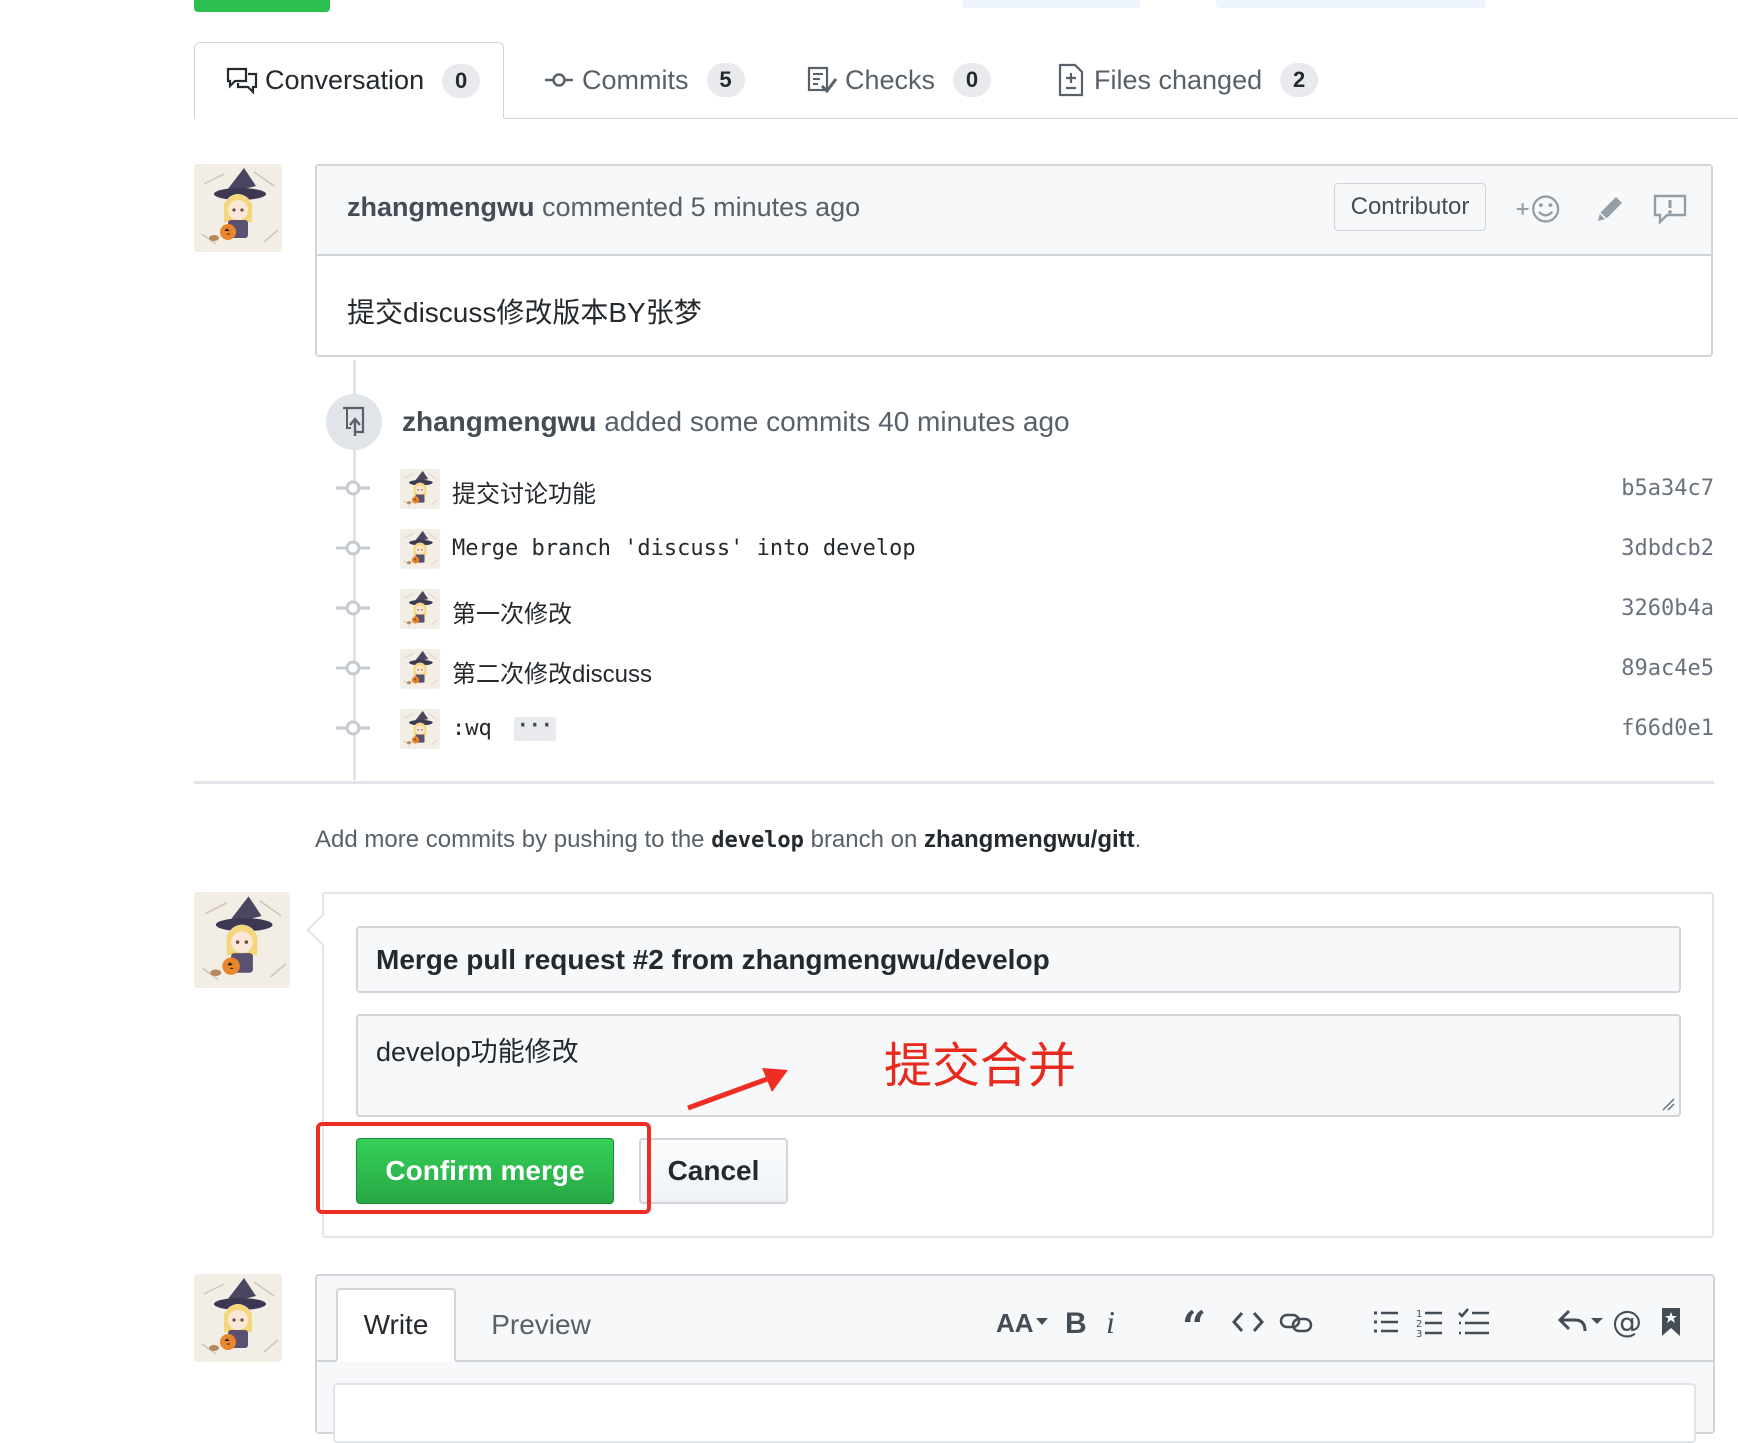  What do you see at coordinates (552, 671) in the screenshot?
I see `commit-message-link: 第二次修改discuss` at bounding box center [552, 671].